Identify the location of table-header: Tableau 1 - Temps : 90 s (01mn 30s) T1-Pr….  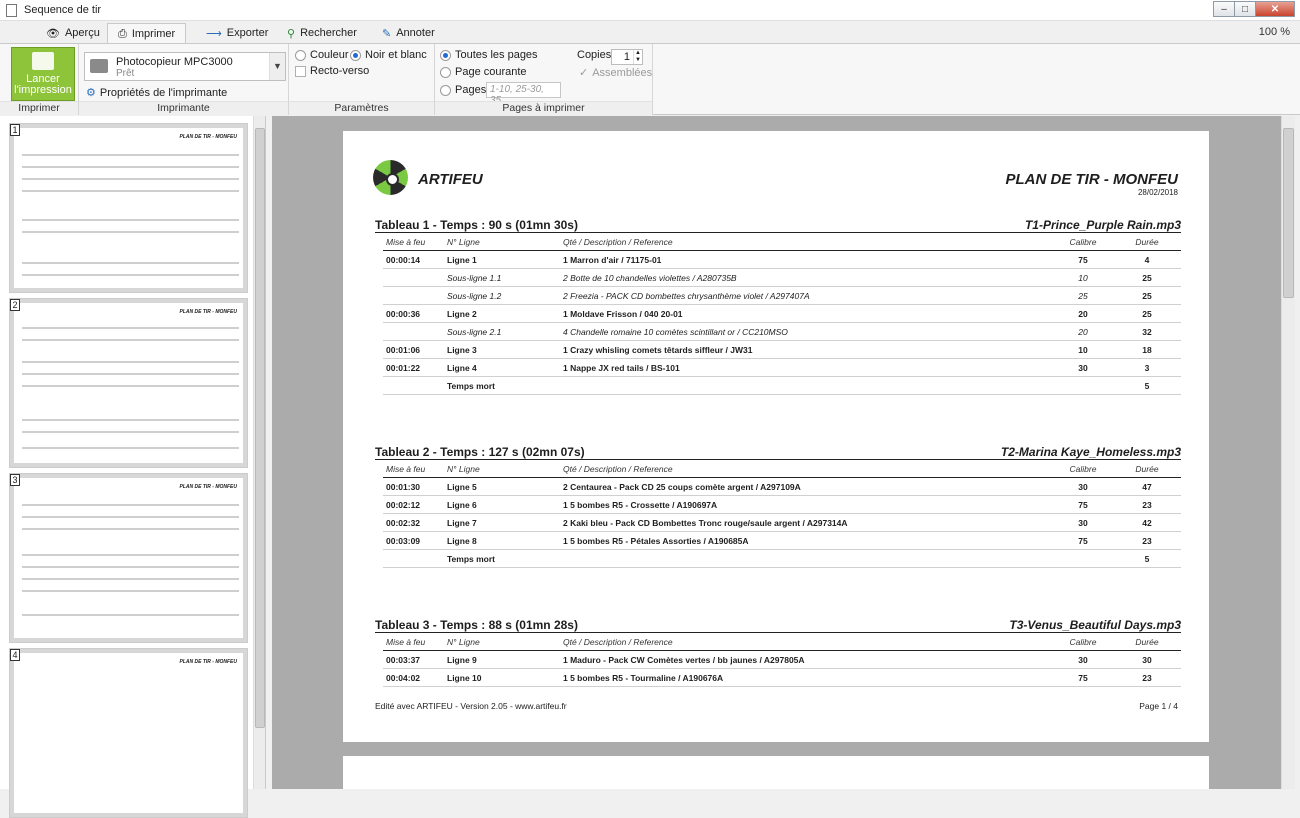
(778, 225).